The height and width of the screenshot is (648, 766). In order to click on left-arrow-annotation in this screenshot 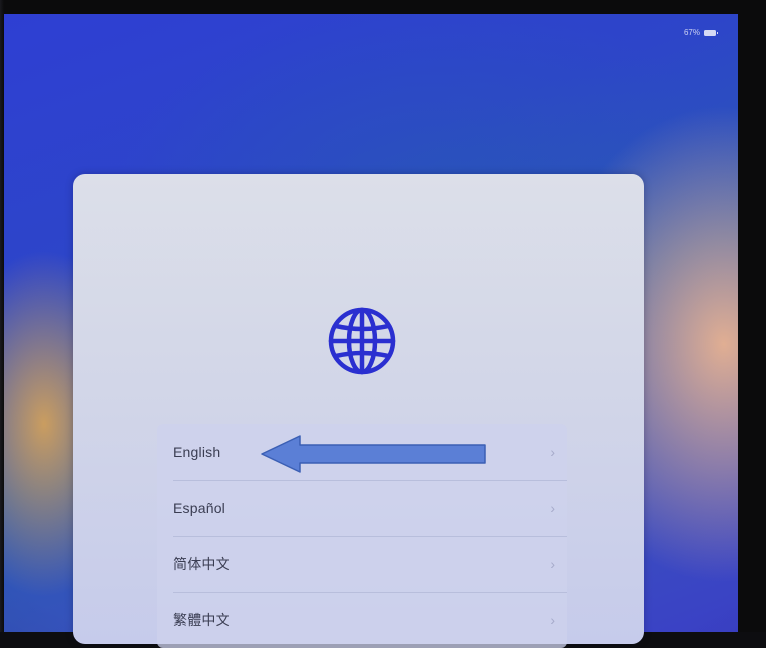, I will do `click(373, 454)`.